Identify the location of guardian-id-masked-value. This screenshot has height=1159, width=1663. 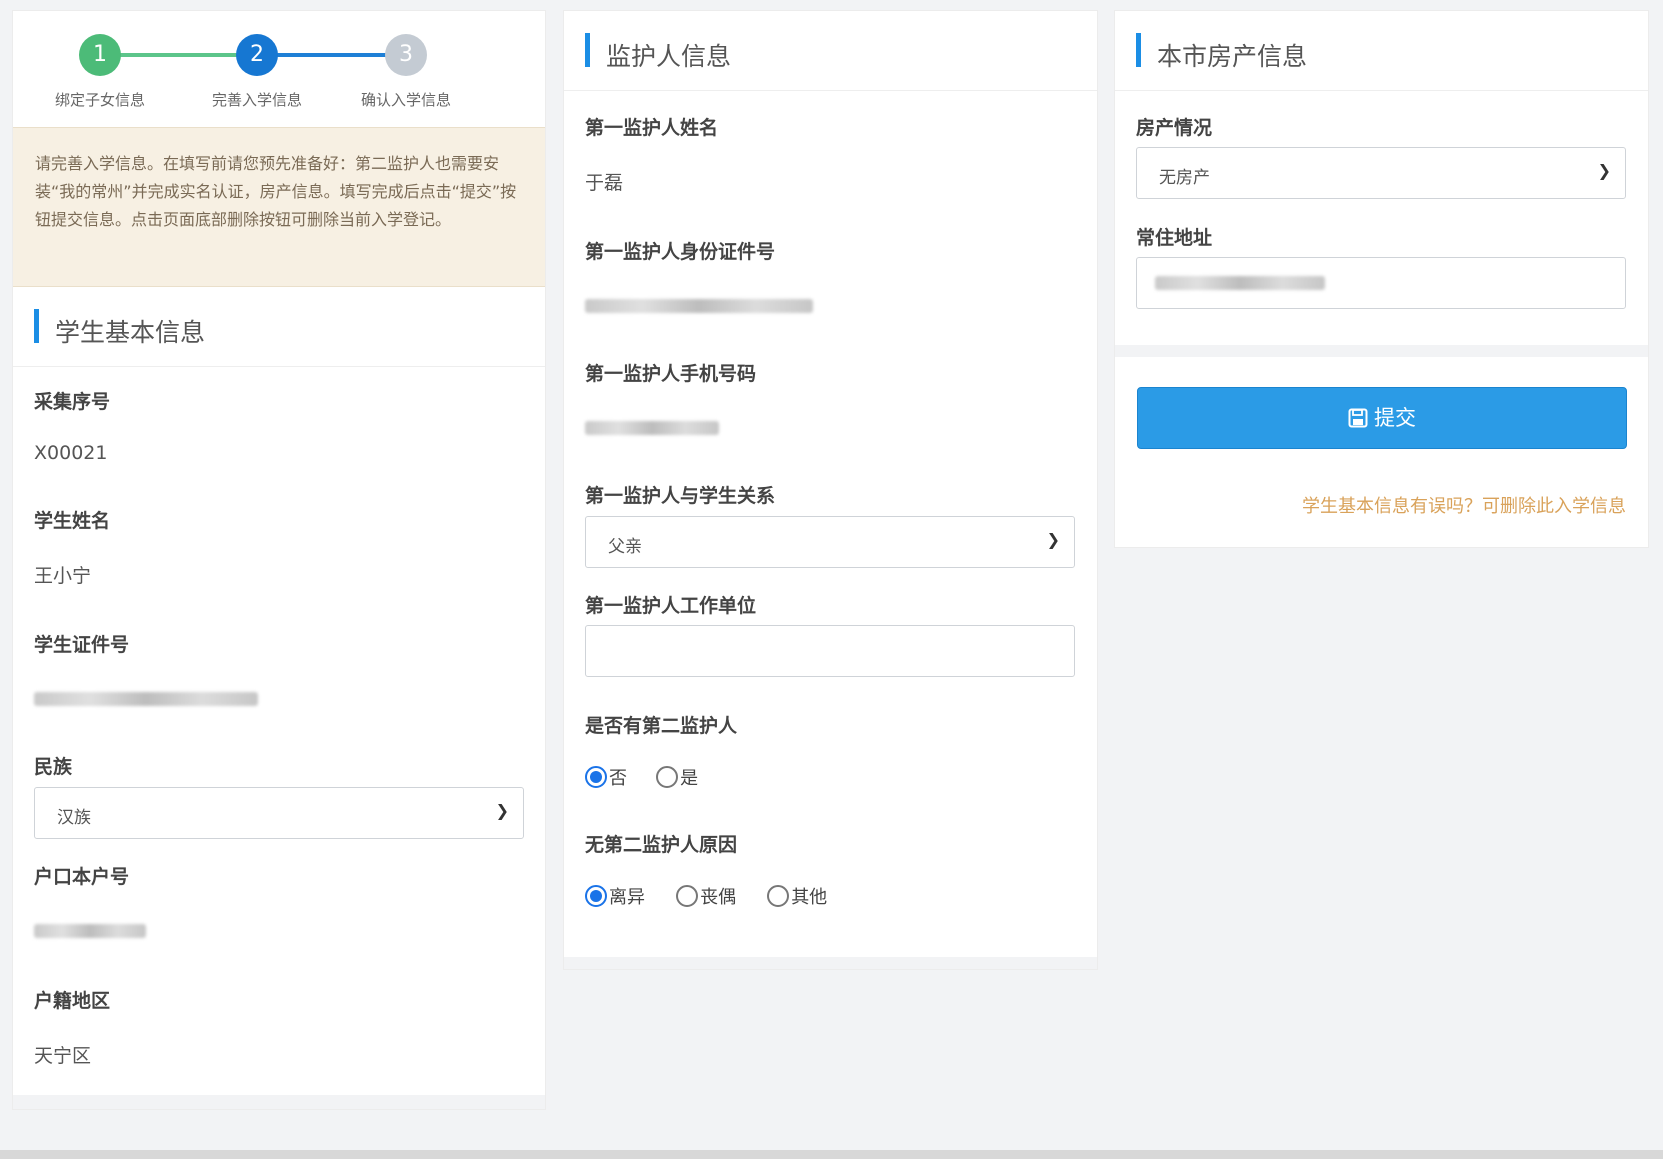
(699, 306).